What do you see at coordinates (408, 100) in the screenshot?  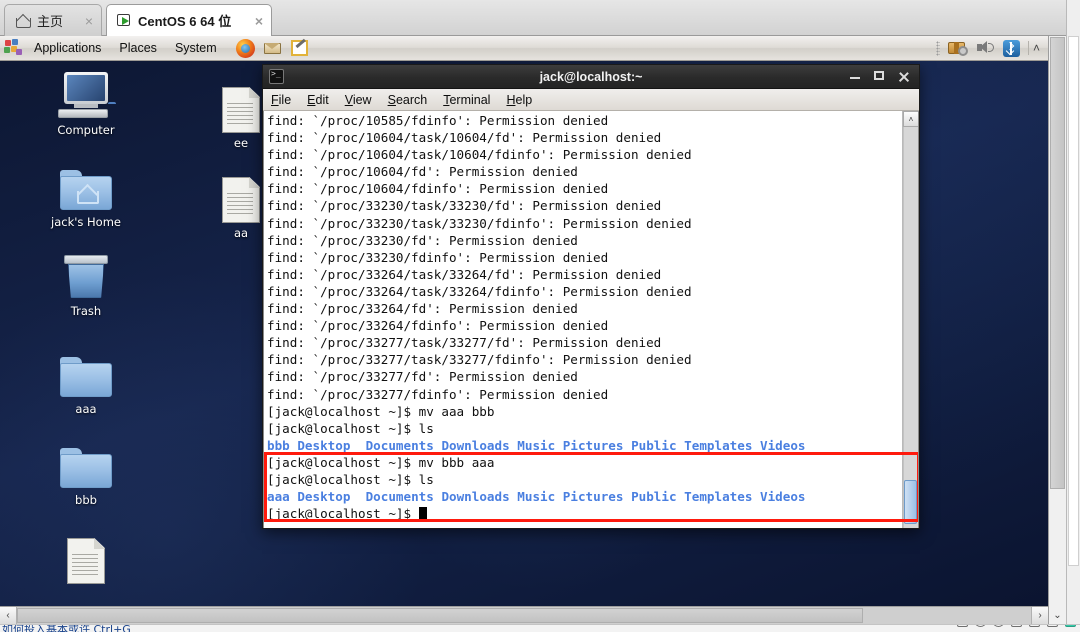 I see `menu-search: Search` at bounding box center [408, 100].